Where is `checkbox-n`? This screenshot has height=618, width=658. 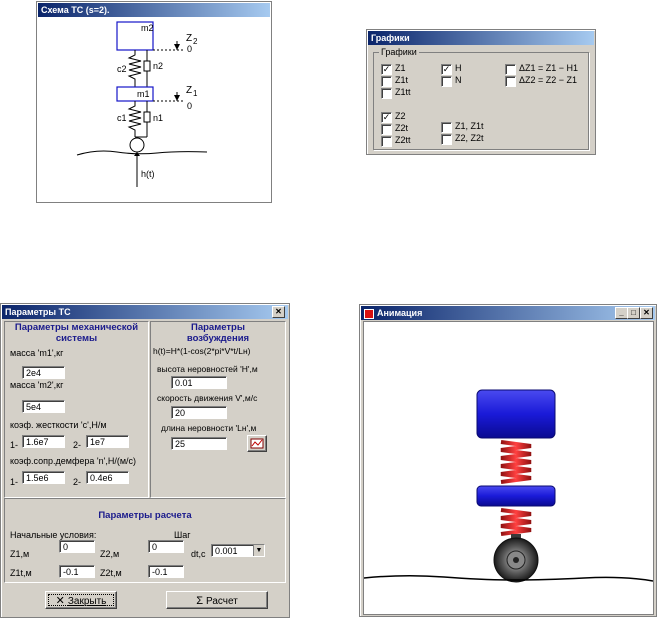 checkbox-n is located at coordinates (446, 81).